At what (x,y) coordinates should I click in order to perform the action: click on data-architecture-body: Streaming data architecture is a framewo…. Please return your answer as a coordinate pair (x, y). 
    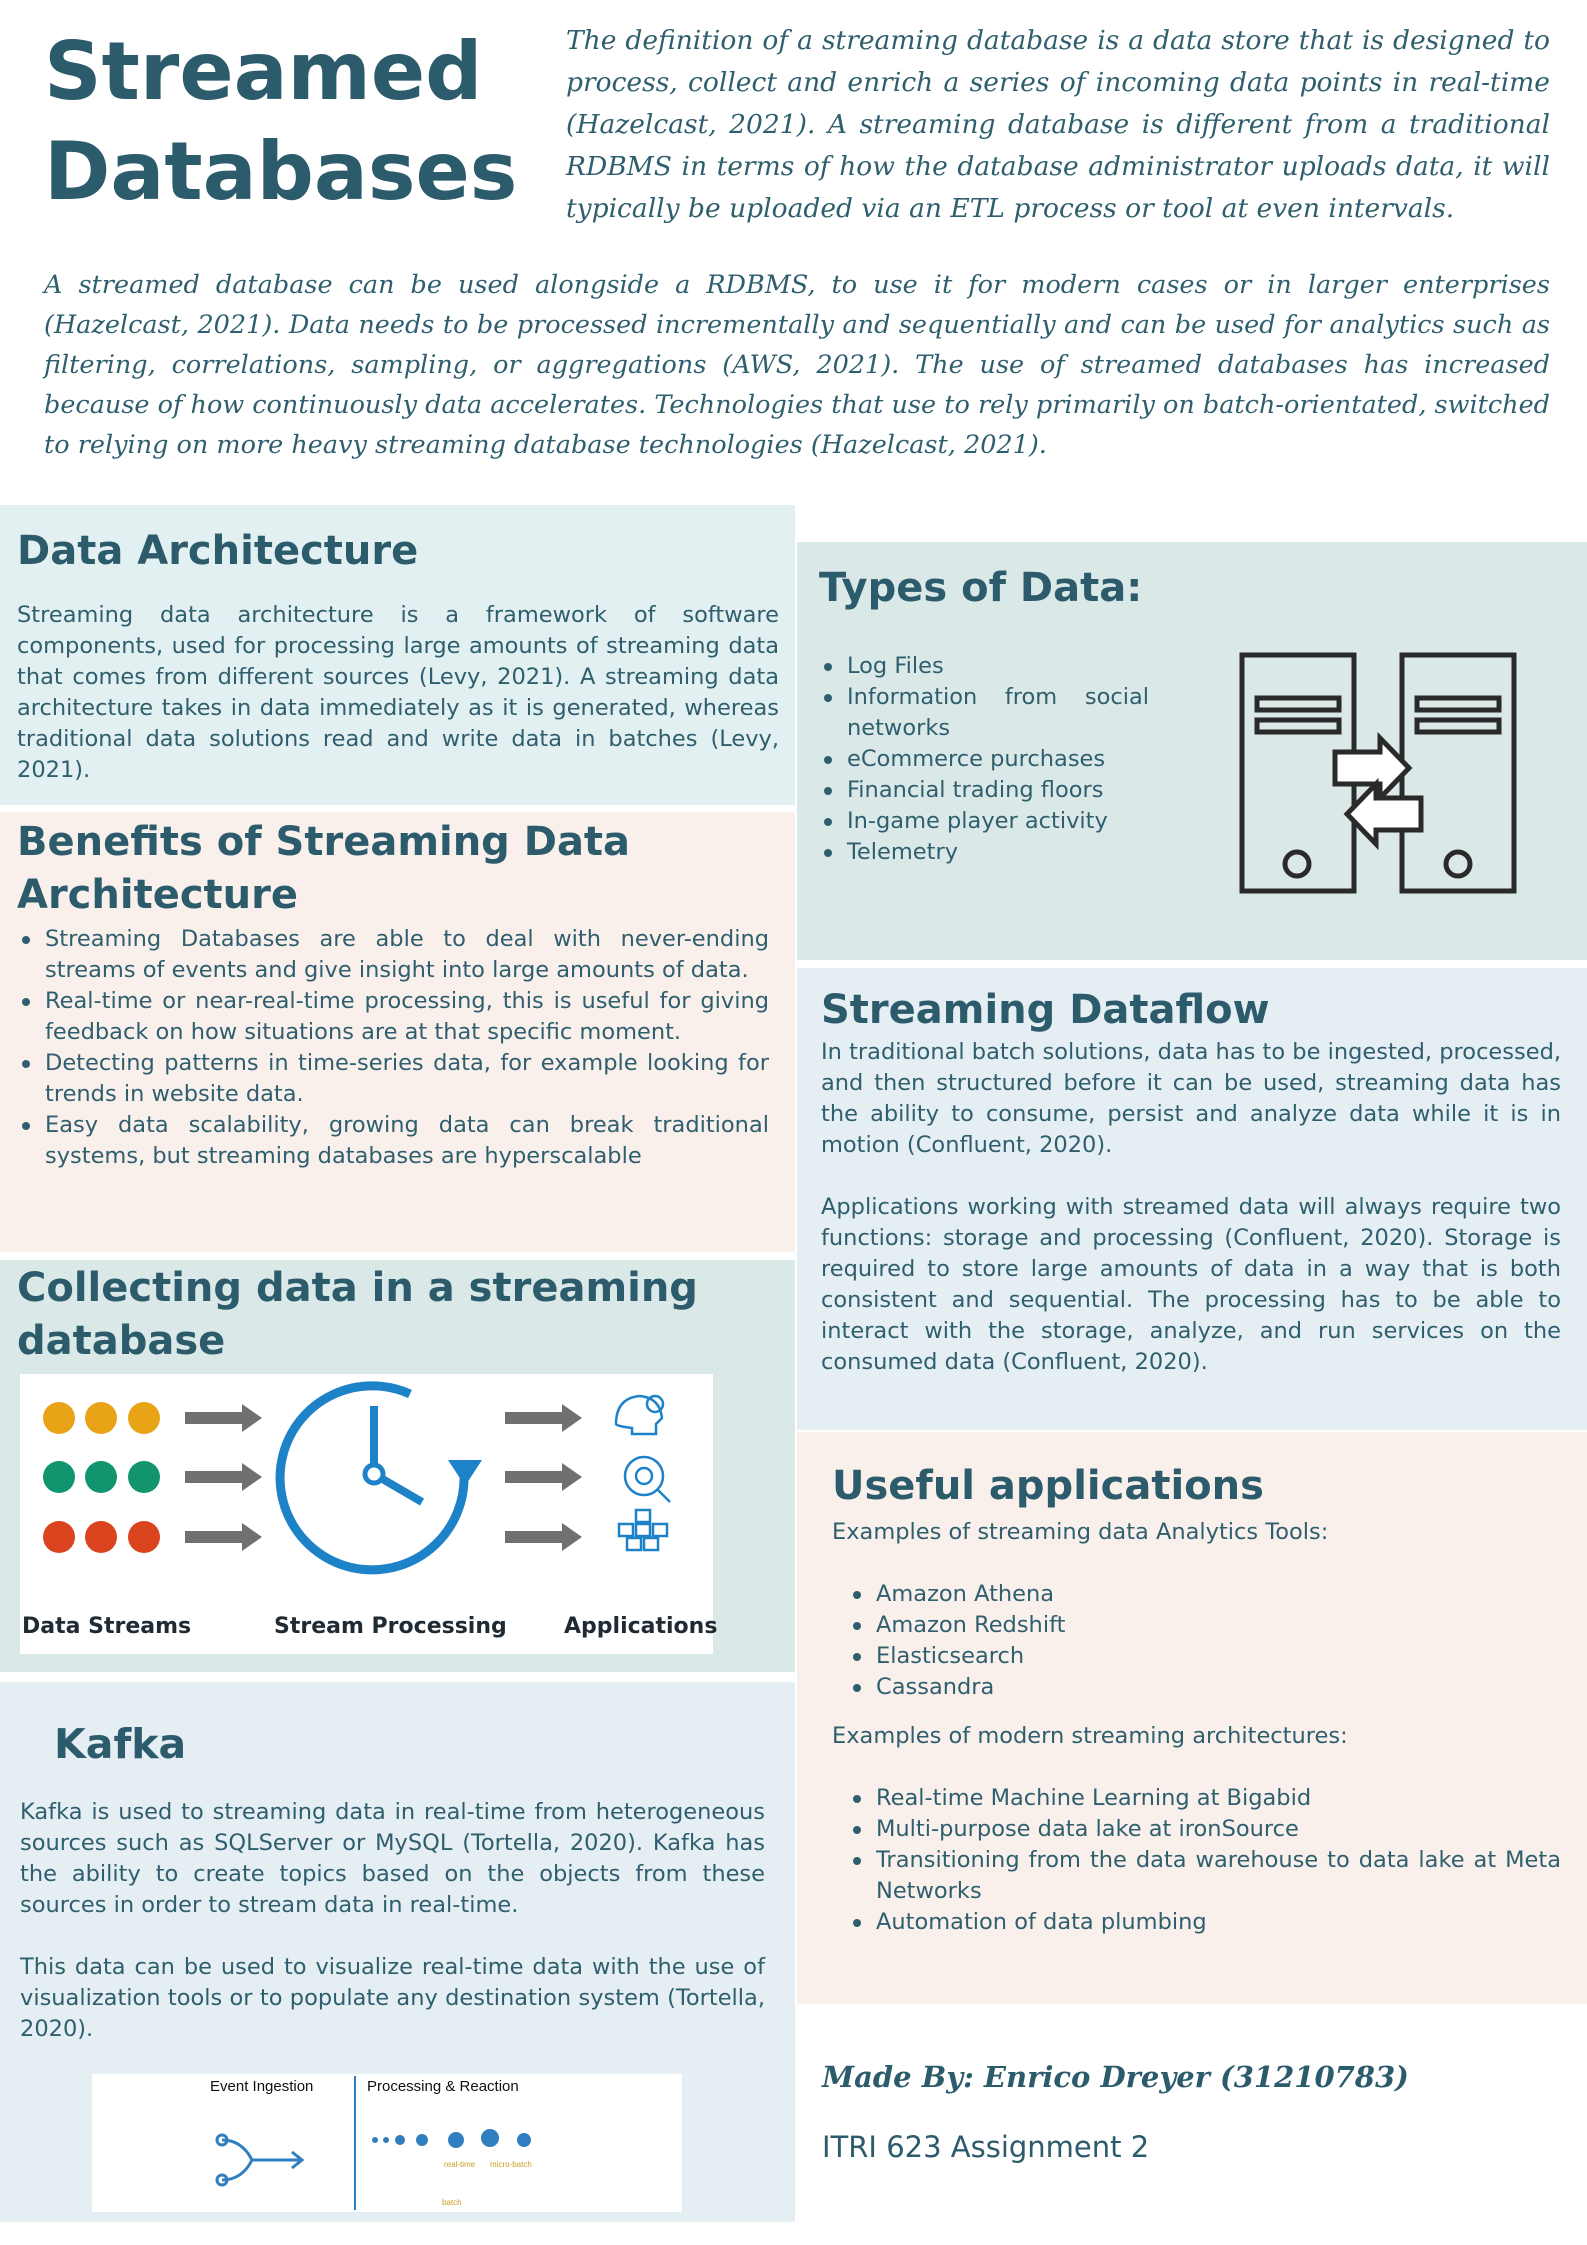
    Looking at the image, I should click on (398, 692).